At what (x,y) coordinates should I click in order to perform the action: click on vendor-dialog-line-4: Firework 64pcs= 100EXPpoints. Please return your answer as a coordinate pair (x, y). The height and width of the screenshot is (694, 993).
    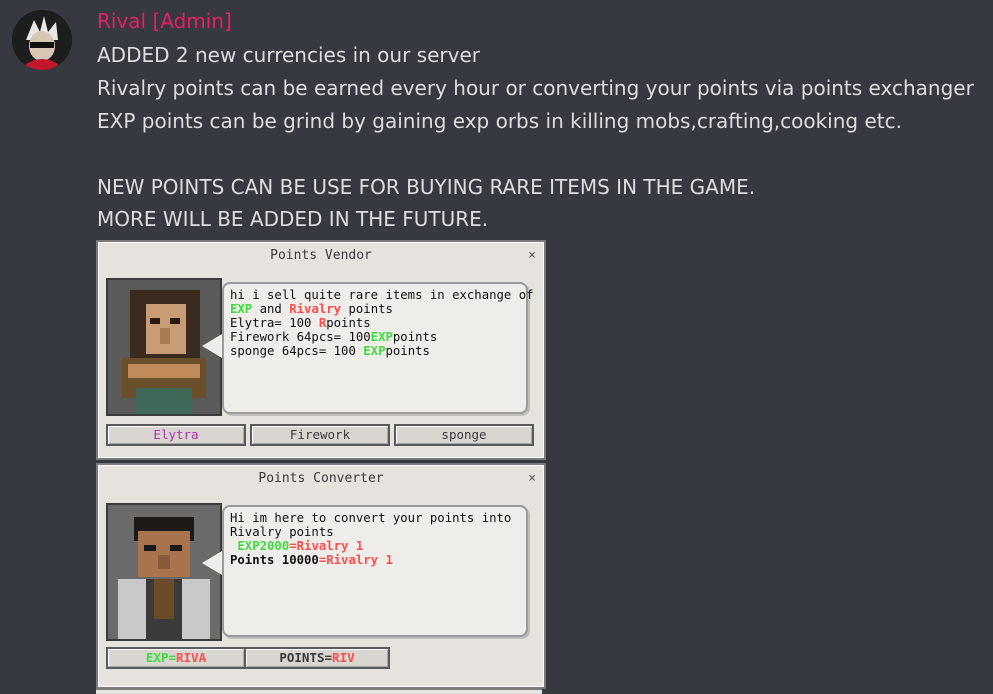
    Looking at the image, I should click on (375, 337).